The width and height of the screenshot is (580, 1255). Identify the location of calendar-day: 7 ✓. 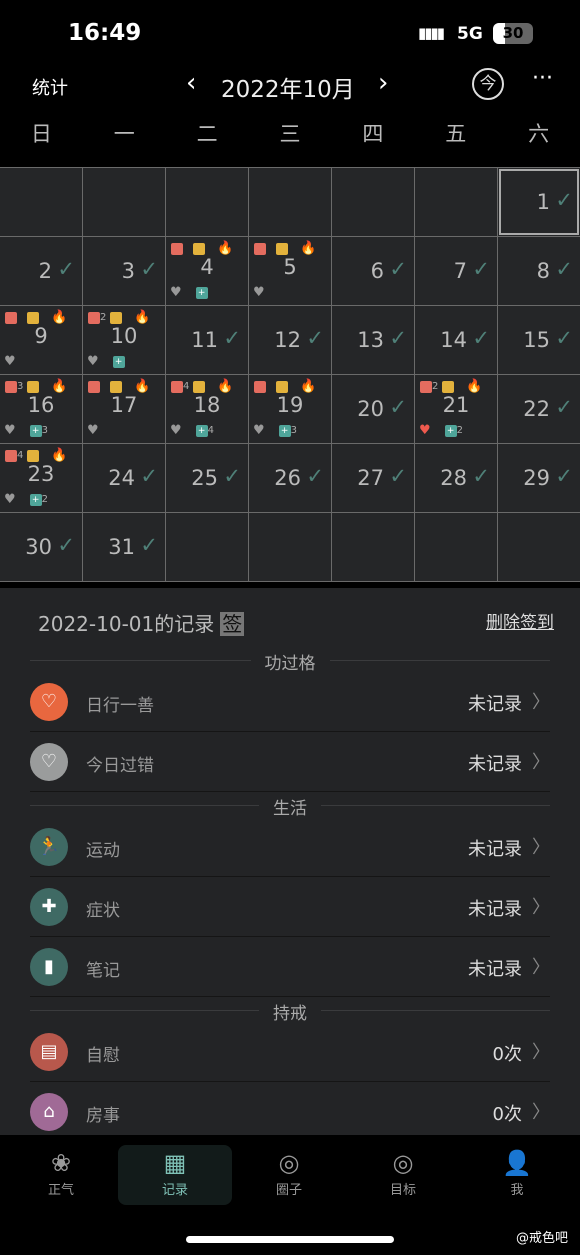
(456, 271).